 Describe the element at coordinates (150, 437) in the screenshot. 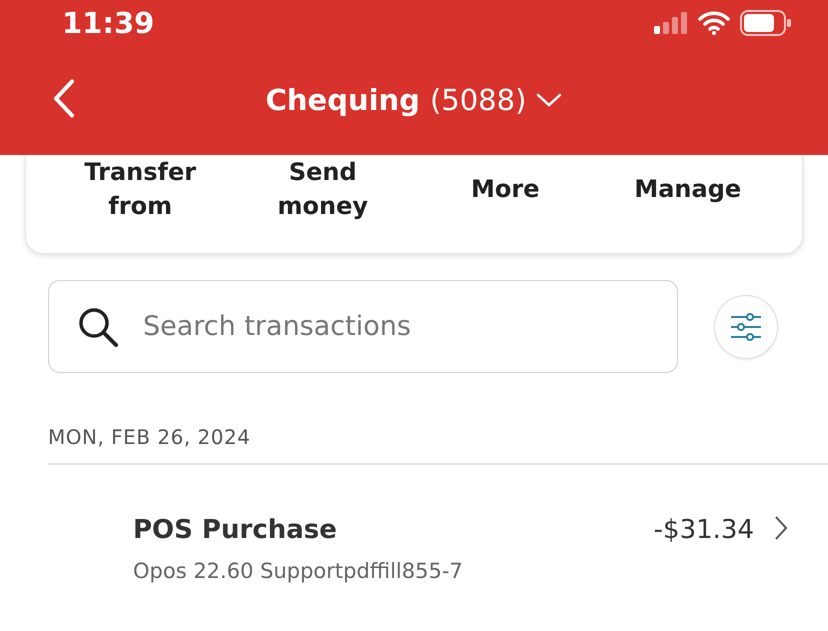

I see `date-header: MON, FEB 26, 2024` at that location.